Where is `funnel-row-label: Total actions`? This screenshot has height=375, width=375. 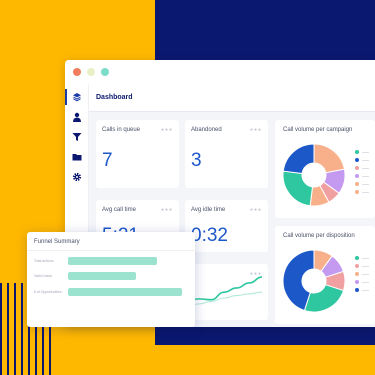
funnel-row-label: Total actions is located at coordinates (44, 261).